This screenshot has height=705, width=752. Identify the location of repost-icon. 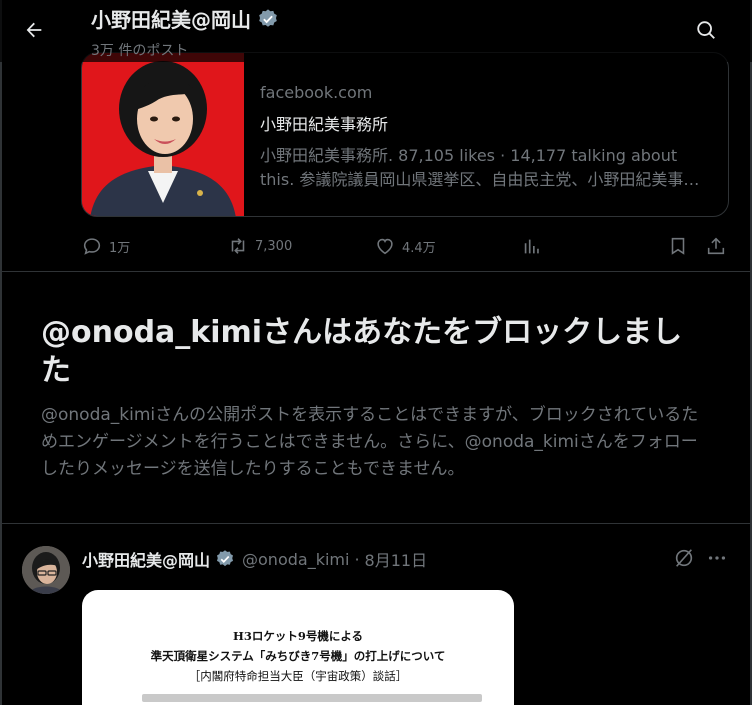
(238, 246).